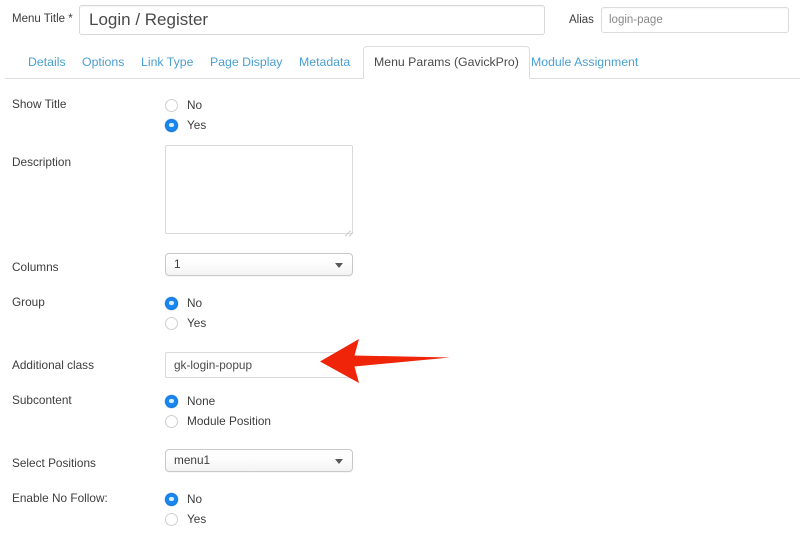 The image size is (804, 546). Describe the element at coordinates (185, 499) in the screenshot. I see `enable-no-follow-option-no: No` at that location.